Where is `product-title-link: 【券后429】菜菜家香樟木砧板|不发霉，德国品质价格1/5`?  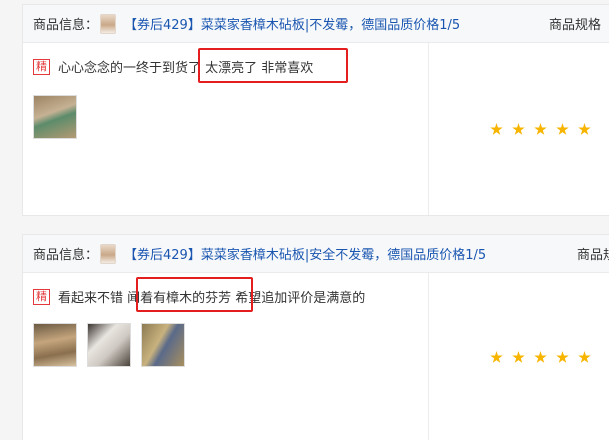
product-title-link: 【券后429】菜菜家香樟木砧板|不发霉，德国品质价格1/5 is located at coordinates (292, 23).